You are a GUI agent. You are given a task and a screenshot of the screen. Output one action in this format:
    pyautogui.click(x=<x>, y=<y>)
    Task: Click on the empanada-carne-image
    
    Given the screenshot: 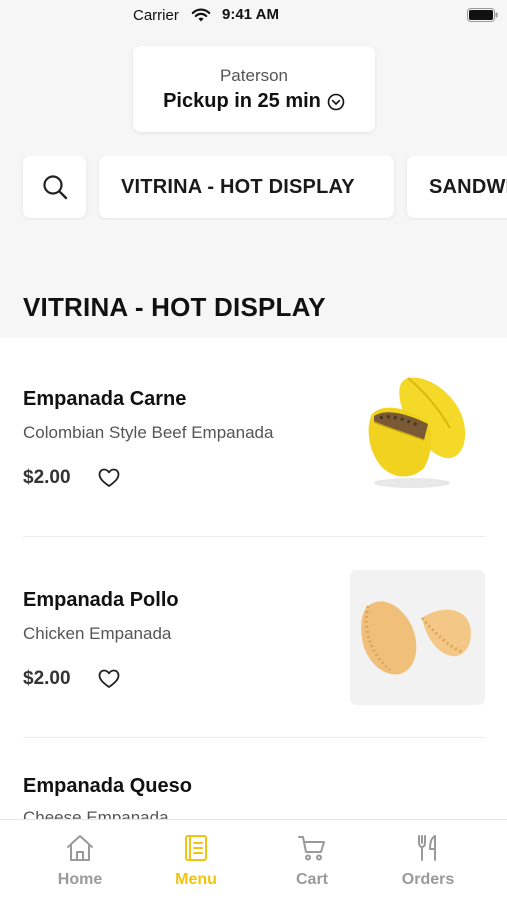 What is the action you would take?
    pyautogui.click(x=417, y=432)
    